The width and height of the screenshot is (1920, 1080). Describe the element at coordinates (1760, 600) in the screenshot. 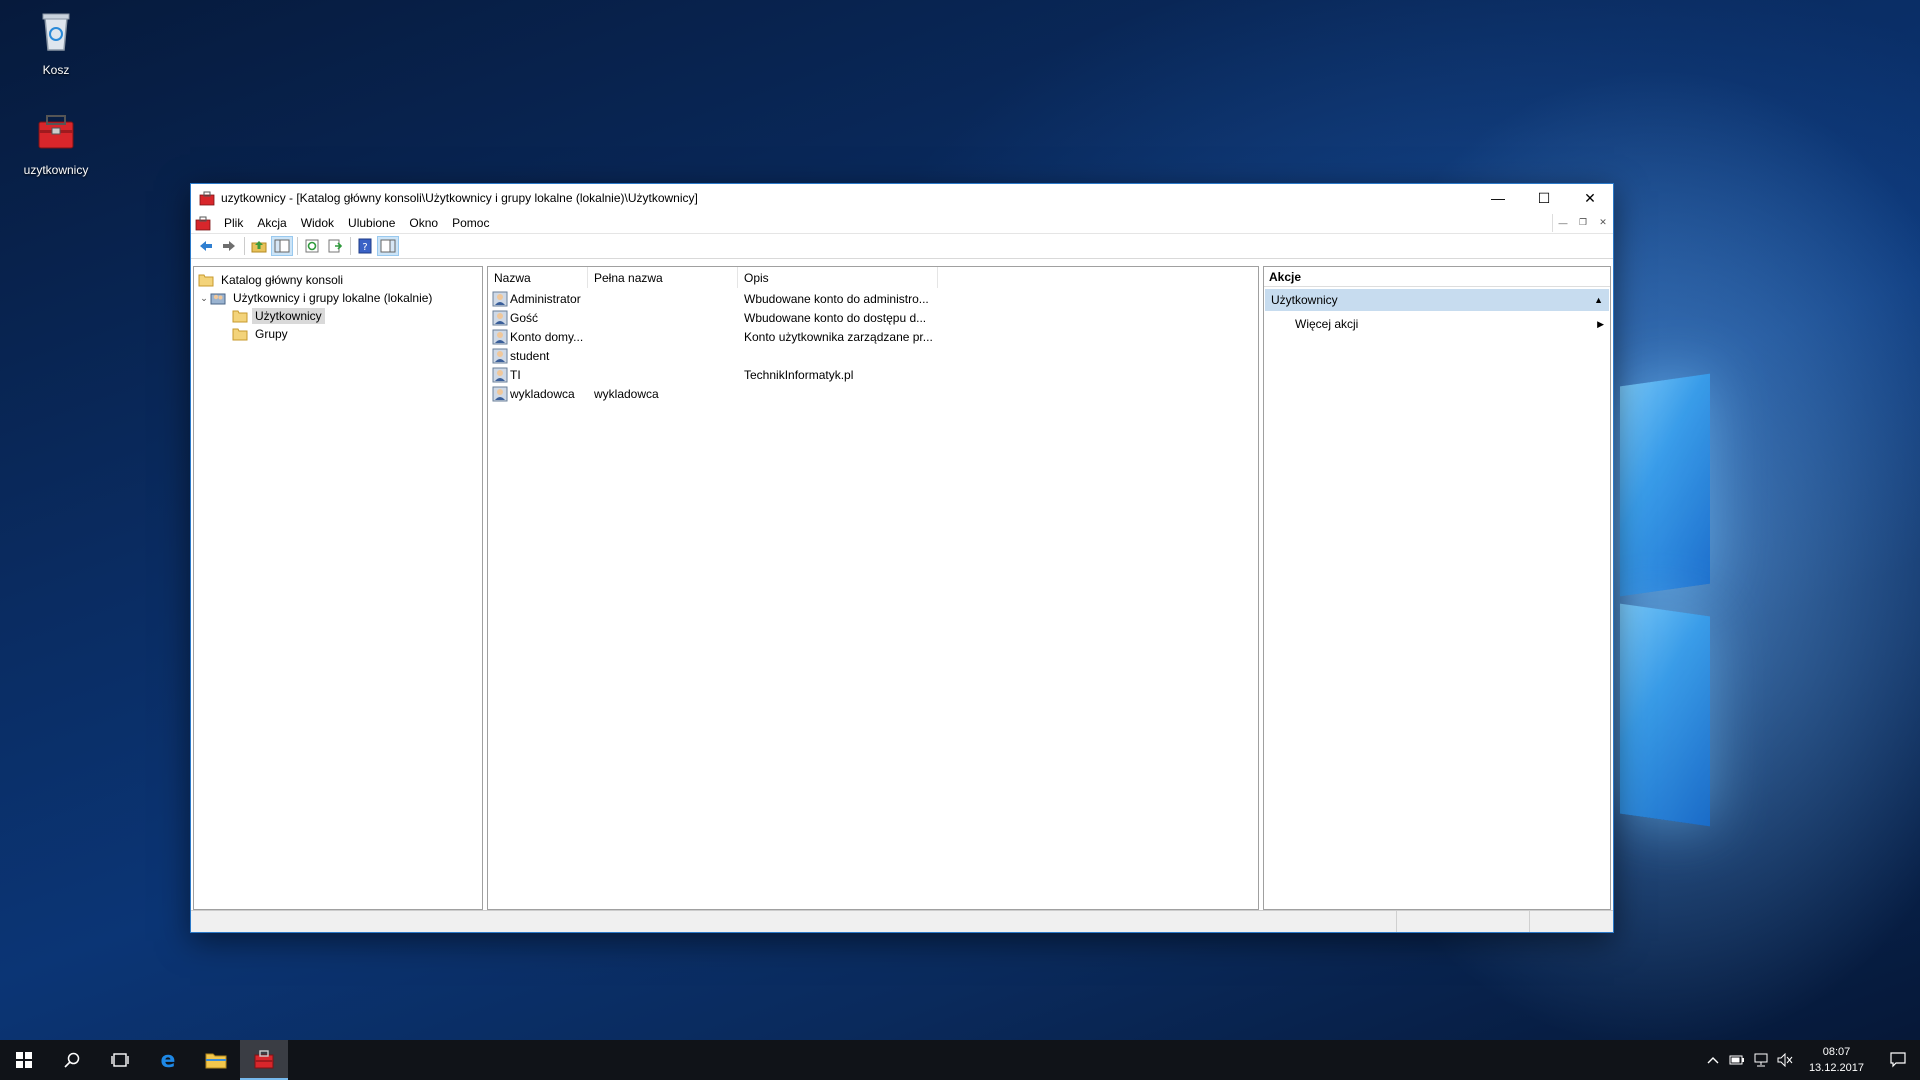

I see `windows-wallpaper-logo` at that location.